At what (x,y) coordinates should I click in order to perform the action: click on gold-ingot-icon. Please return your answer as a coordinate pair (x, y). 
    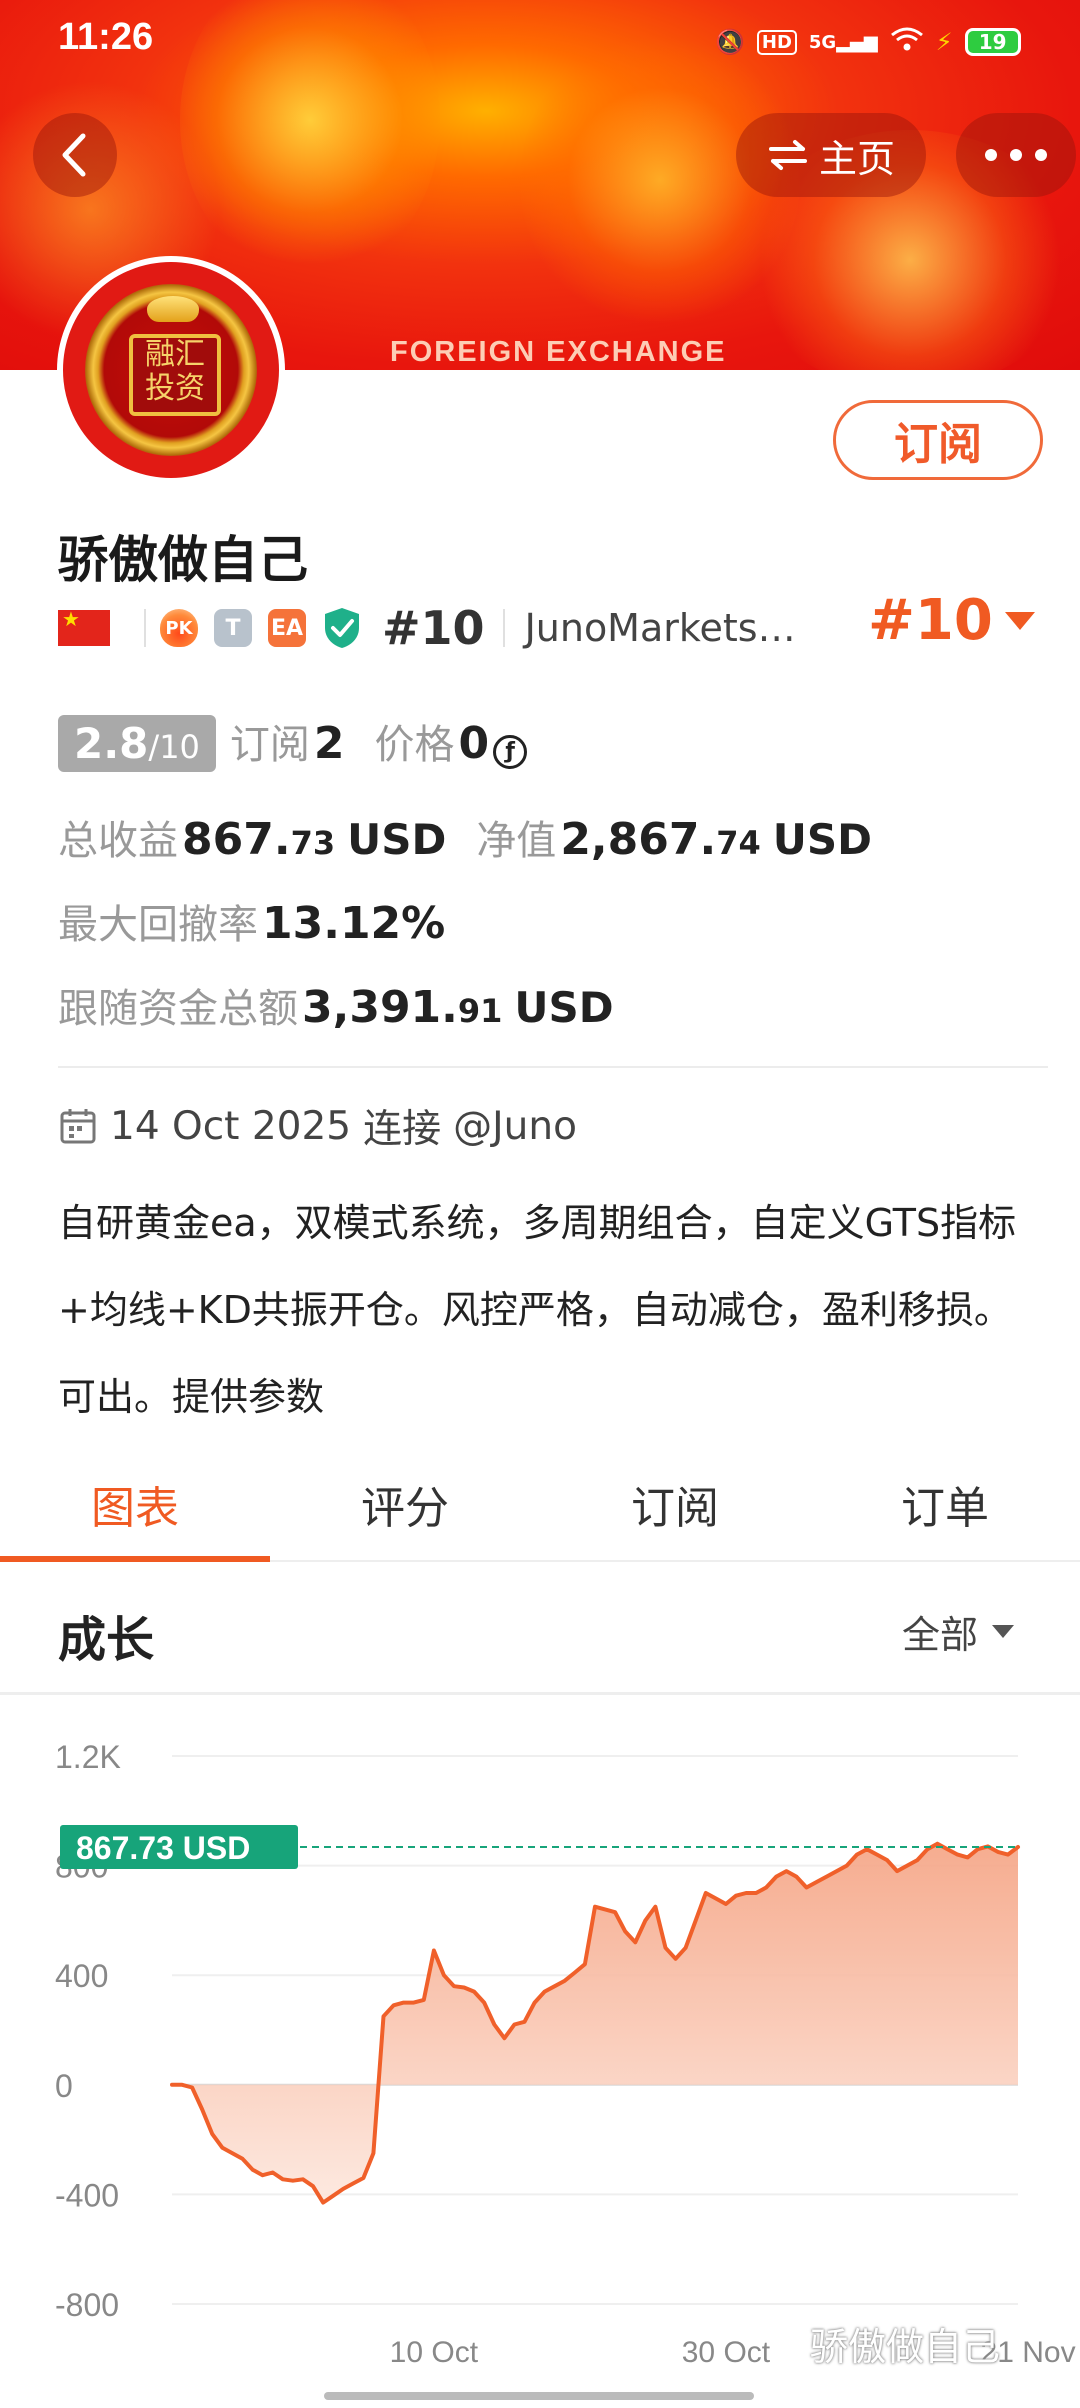
    Looking at the image, I should click on (173, 309).